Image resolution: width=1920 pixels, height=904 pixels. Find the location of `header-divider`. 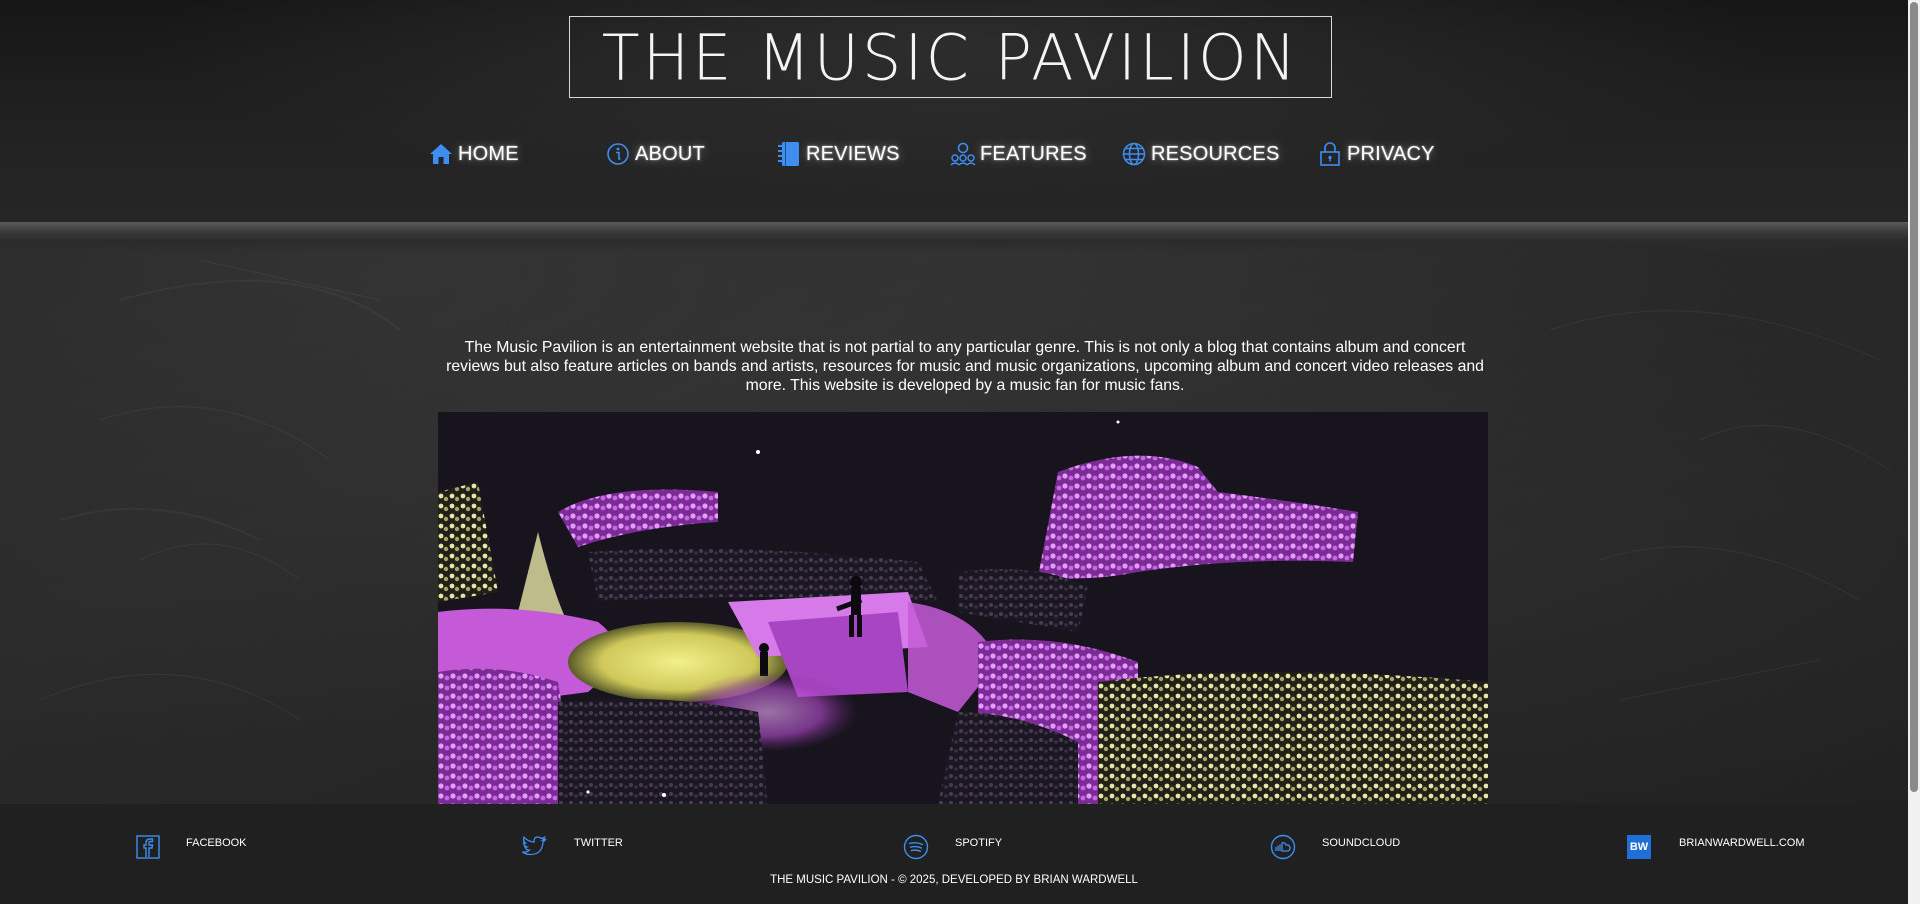

header-divider is located at coordinates (954, 237).